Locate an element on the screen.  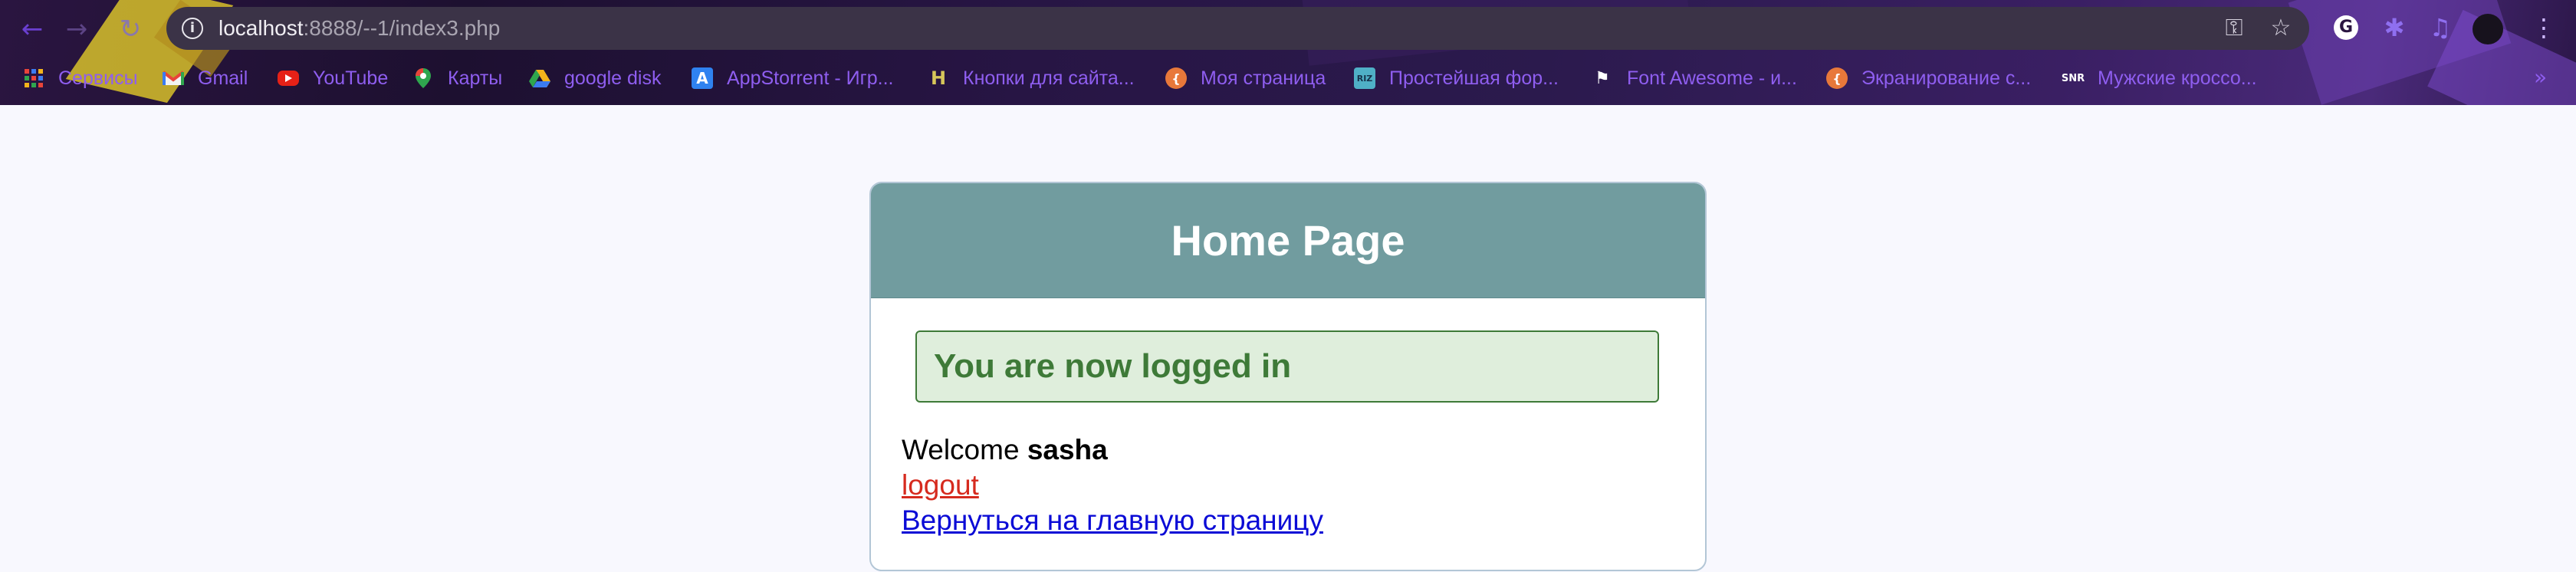
arrow-right-icon: → is located at coordinates (76, 29).